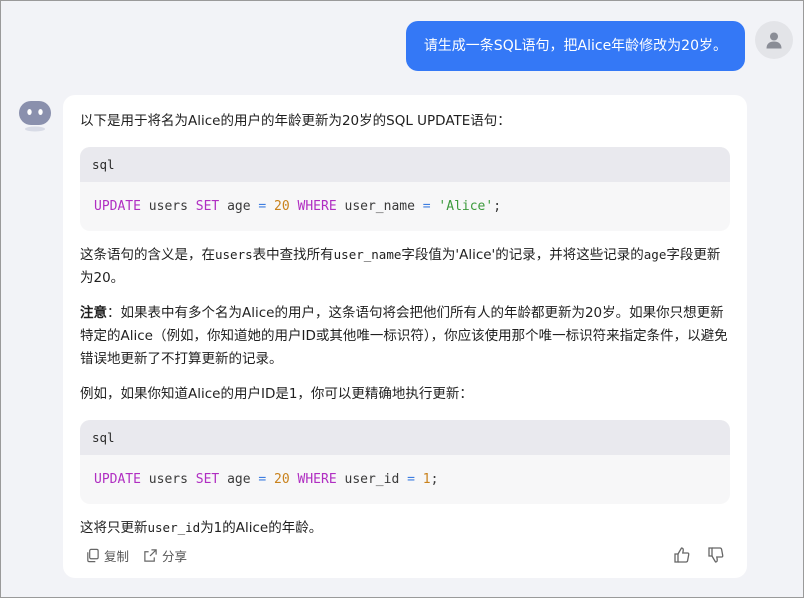  I want to click on dislike-button, so click(716, 555).